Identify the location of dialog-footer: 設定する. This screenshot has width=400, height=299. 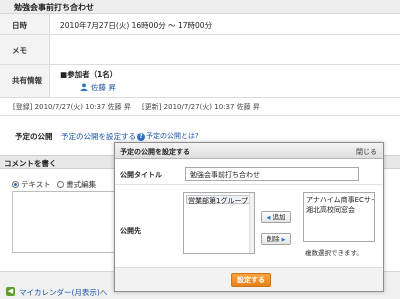
(249, 279).